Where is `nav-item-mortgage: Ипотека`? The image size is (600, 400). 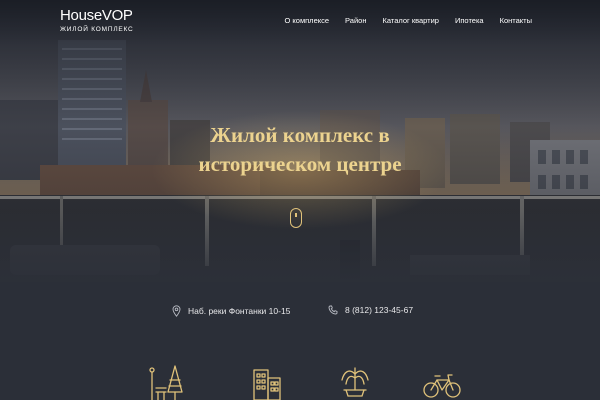 nav-item-mortgage: Ипотека is located at coordinates (469, 20).